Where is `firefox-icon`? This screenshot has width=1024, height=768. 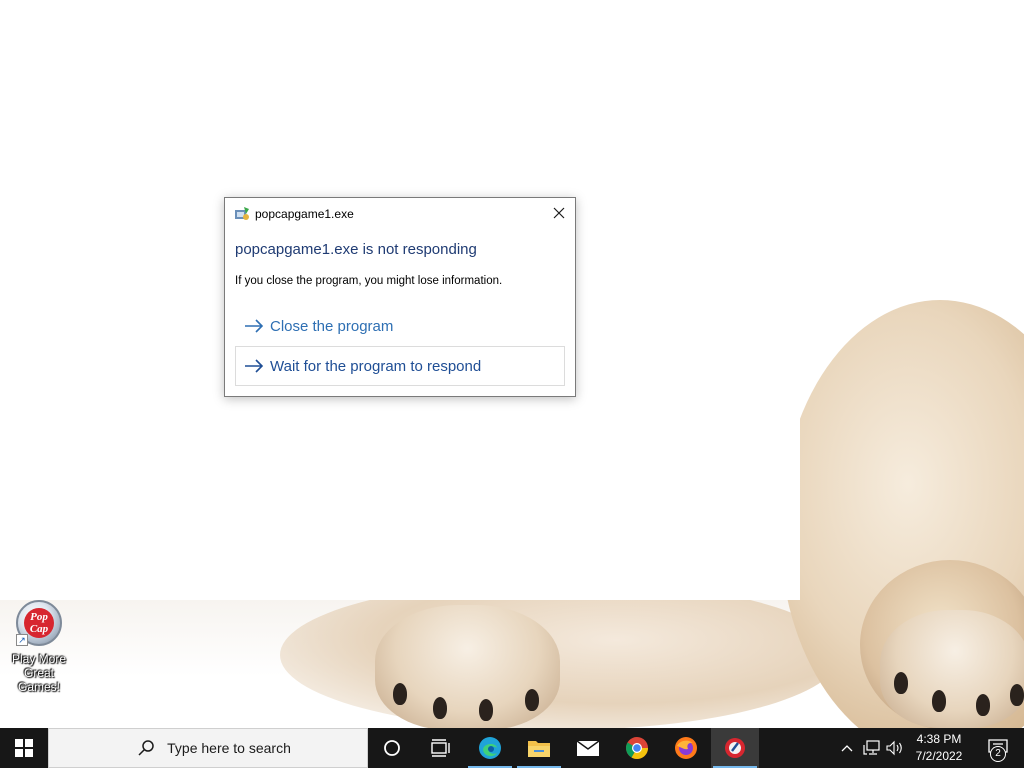
firefox-icon is located at coordinates (686, 748).